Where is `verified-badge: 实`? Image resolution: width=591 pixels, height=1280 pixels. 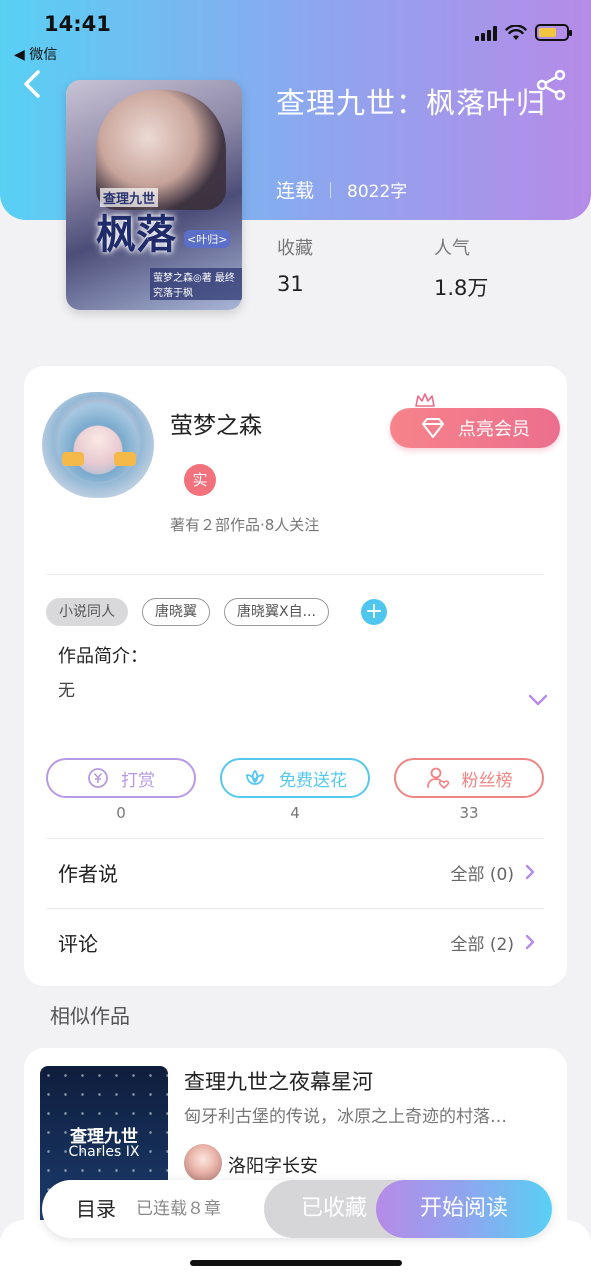
verified-badge: 实 is located at coordinates (200, 480).